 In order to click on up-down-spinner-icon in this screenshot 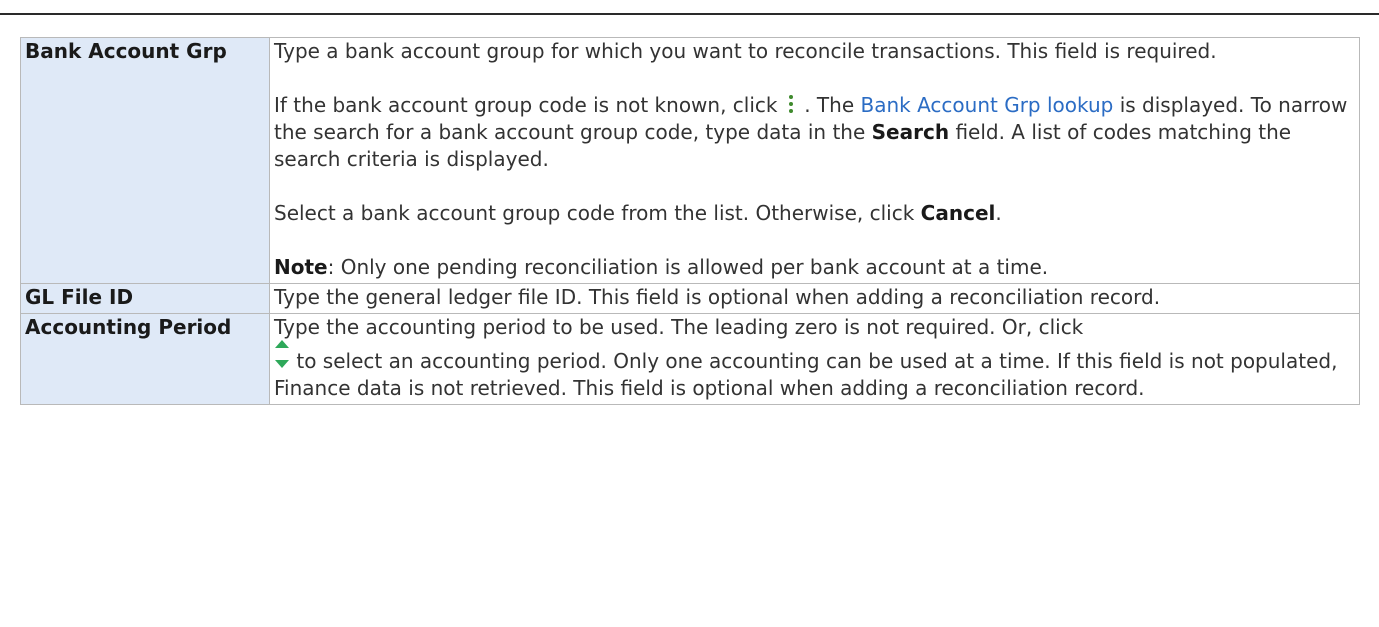, I will do `click(282, 356)`.